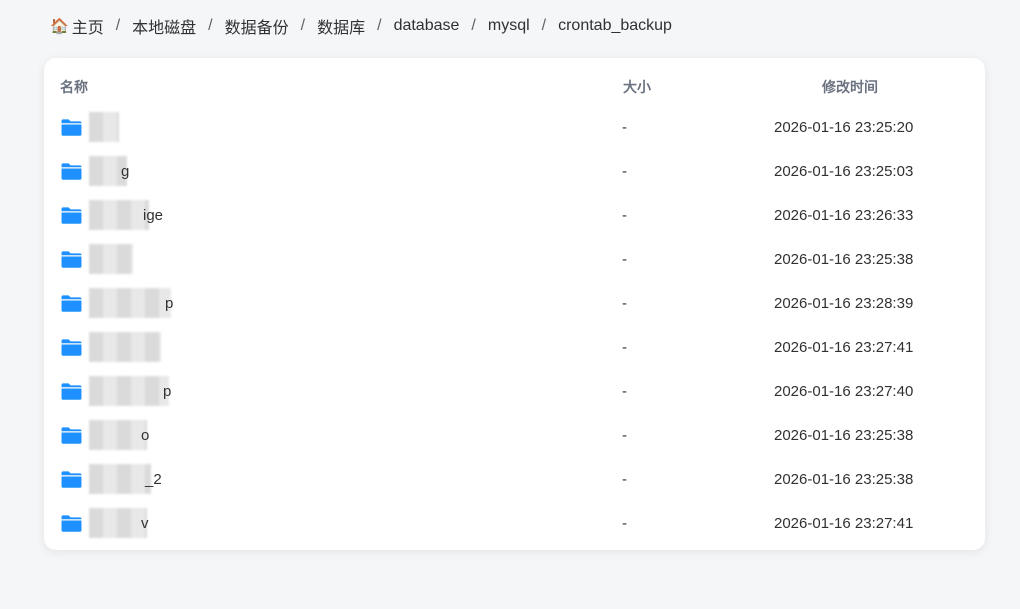  Describe the element at coordinates (850, 87) in the screenshot. I see `column-header-modified: 修改时间` at that location.